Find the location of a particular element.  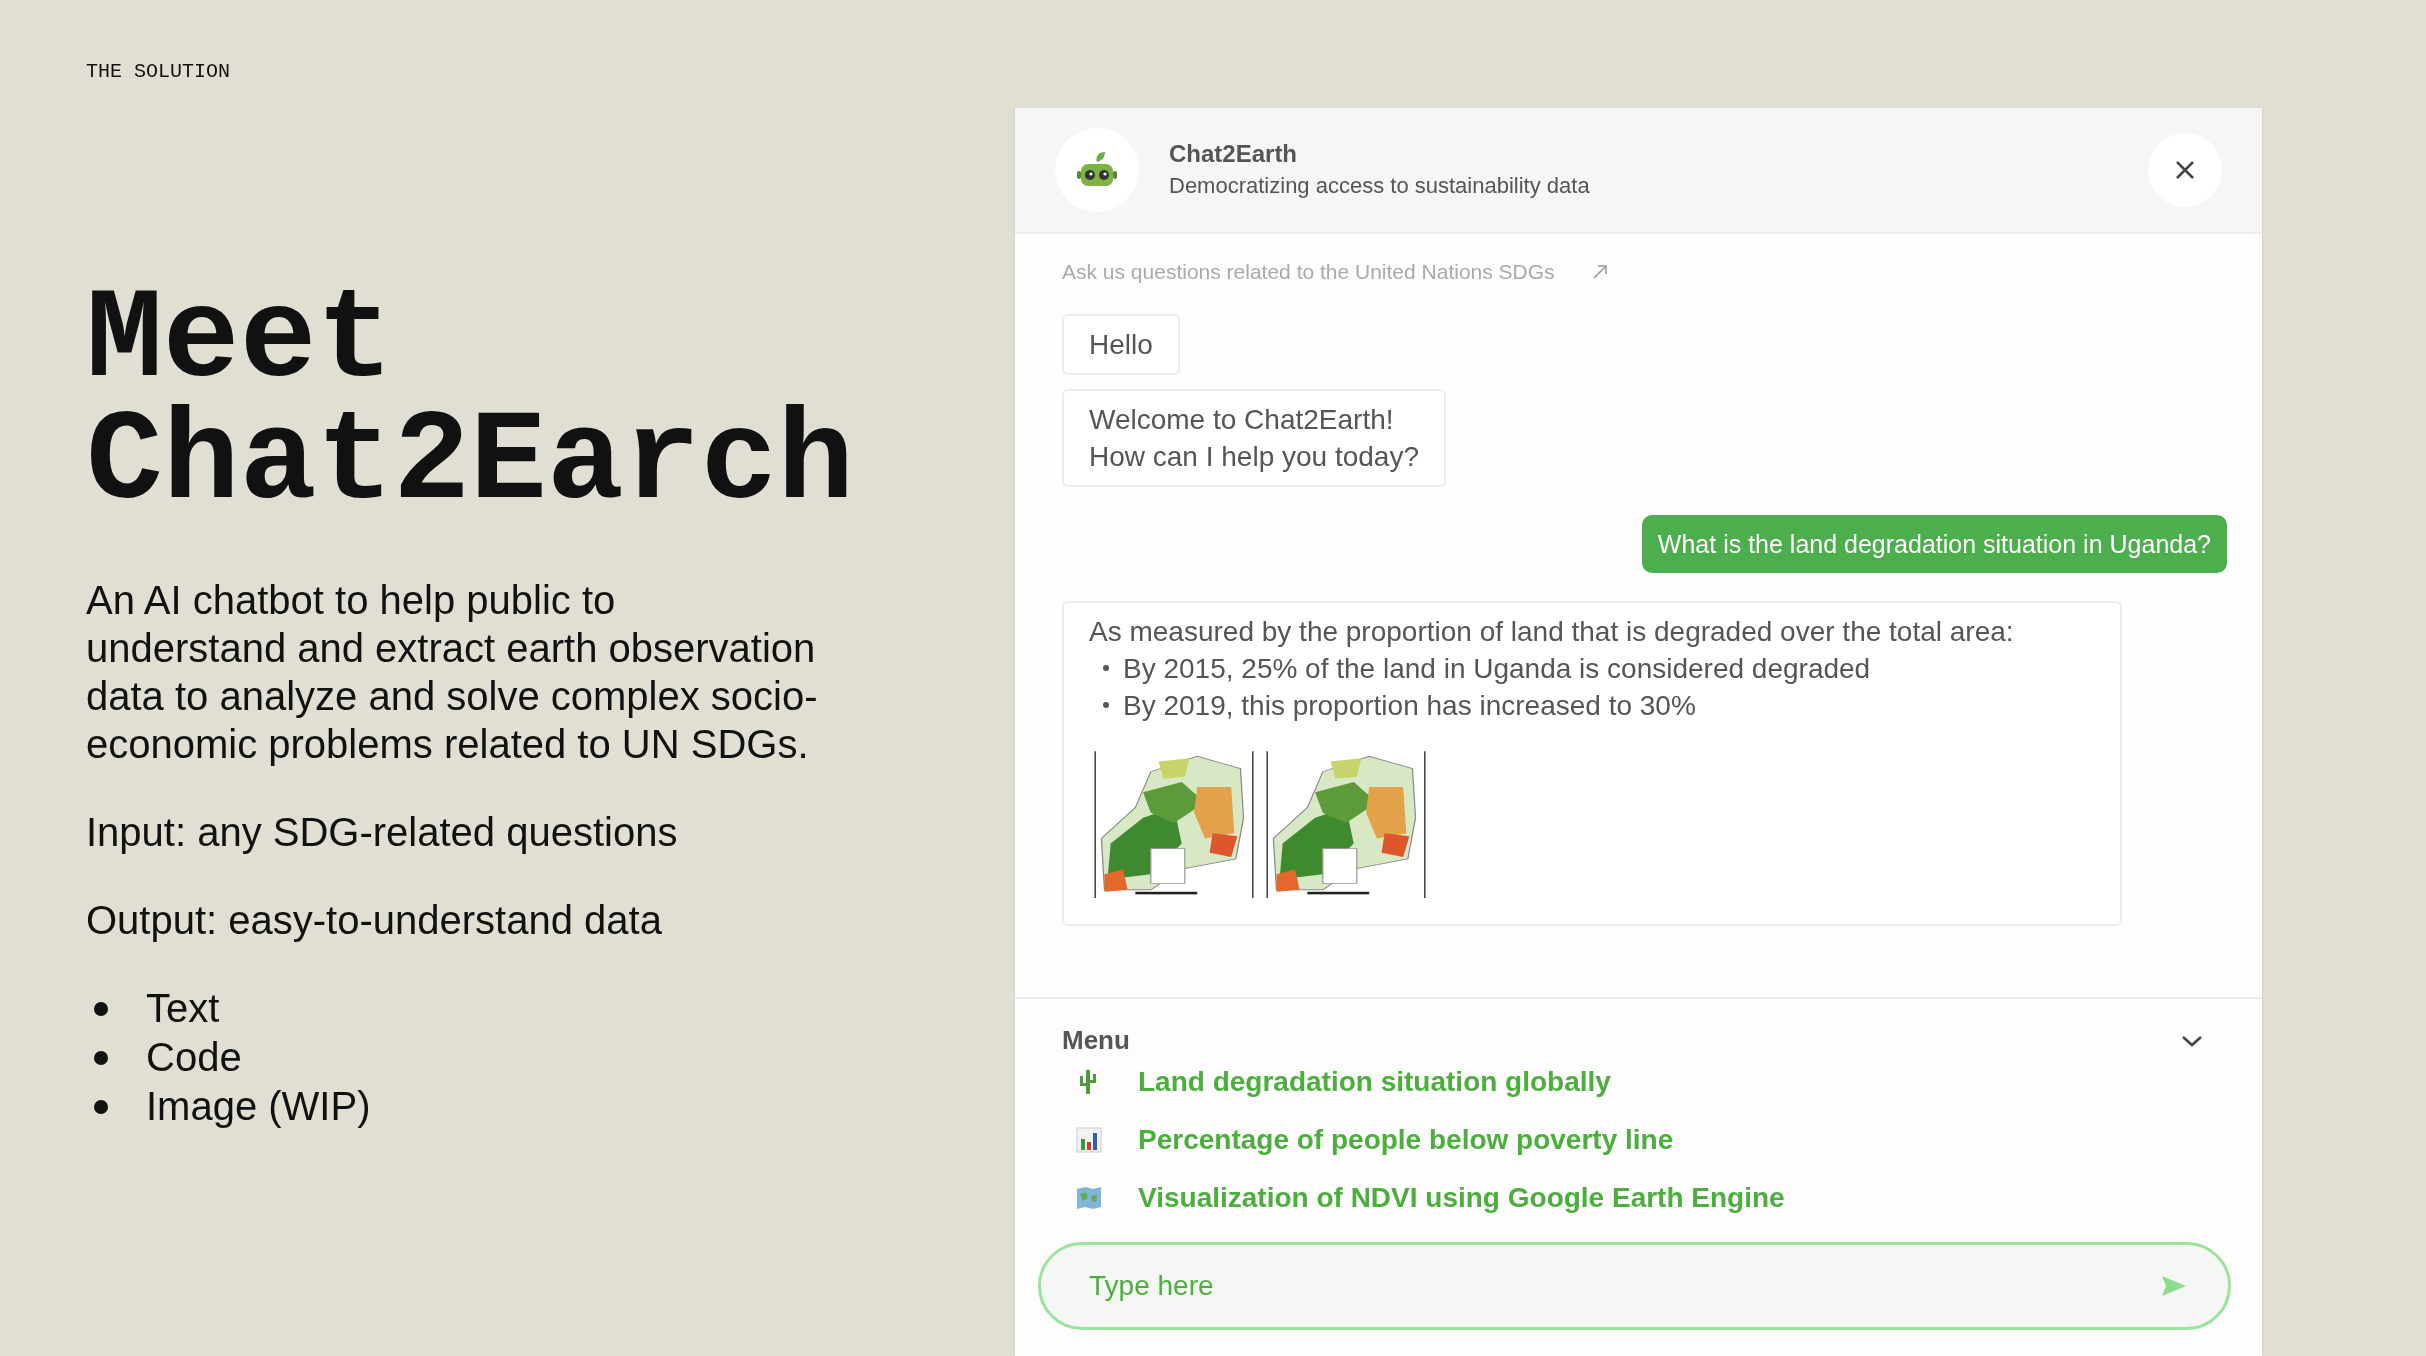

close-icon is located at coordinates (2185, 170).